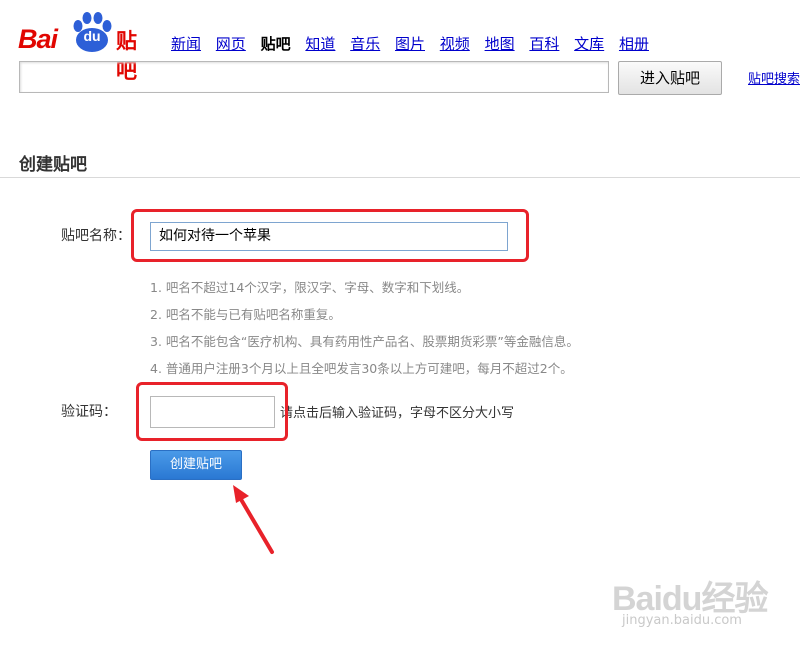  Describe the element at coordinates (397, 413) in the screenshot. I see `captcha-hint: 请点击后输入验证码，字母不区分大小写` at that location.